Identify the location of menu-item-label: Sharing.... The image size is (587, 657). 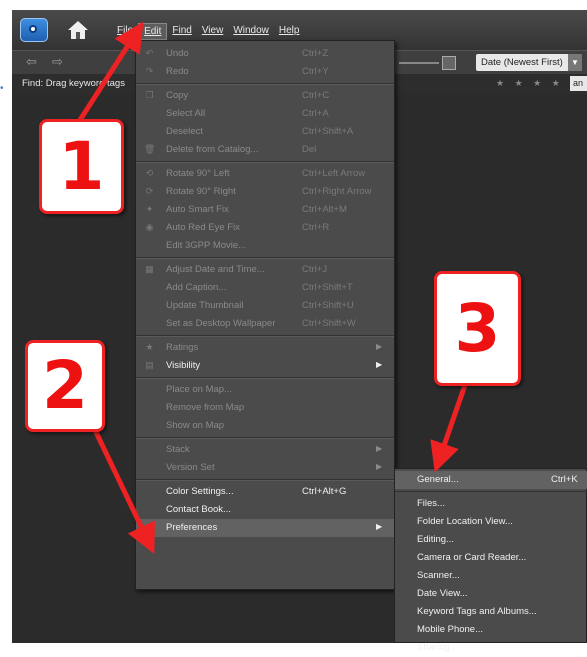
(437, 647).